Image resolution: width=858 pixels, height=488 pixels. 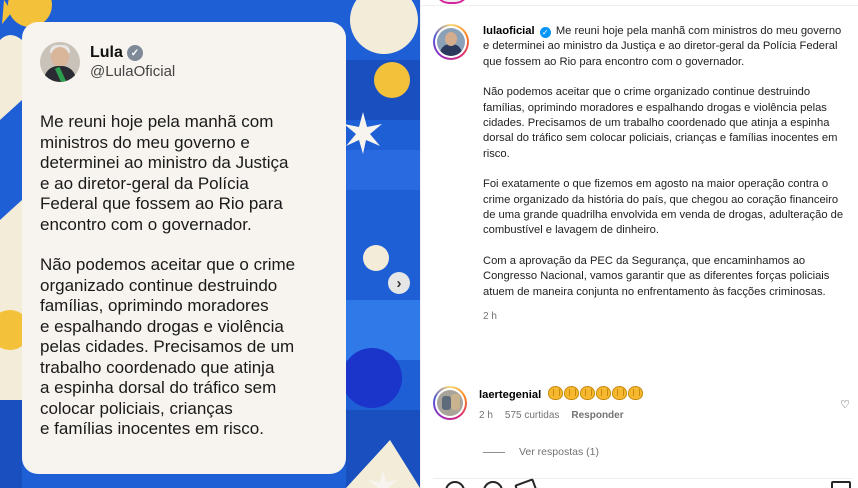 I want to click on heart-icon, so click(x=455, y=484).